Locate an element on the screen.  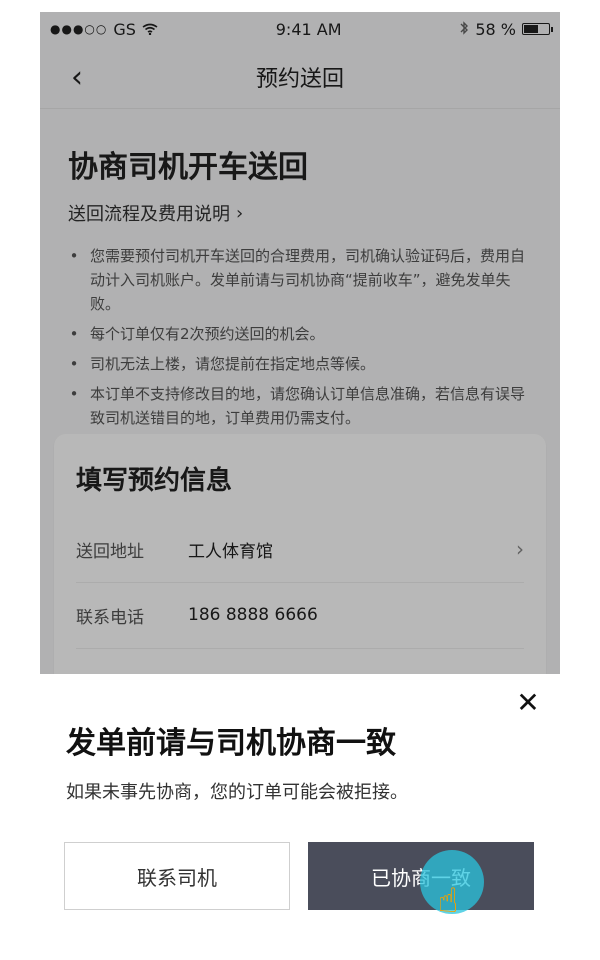
contact-driver-label: 联系司机 is located at coordinates (177, 877).